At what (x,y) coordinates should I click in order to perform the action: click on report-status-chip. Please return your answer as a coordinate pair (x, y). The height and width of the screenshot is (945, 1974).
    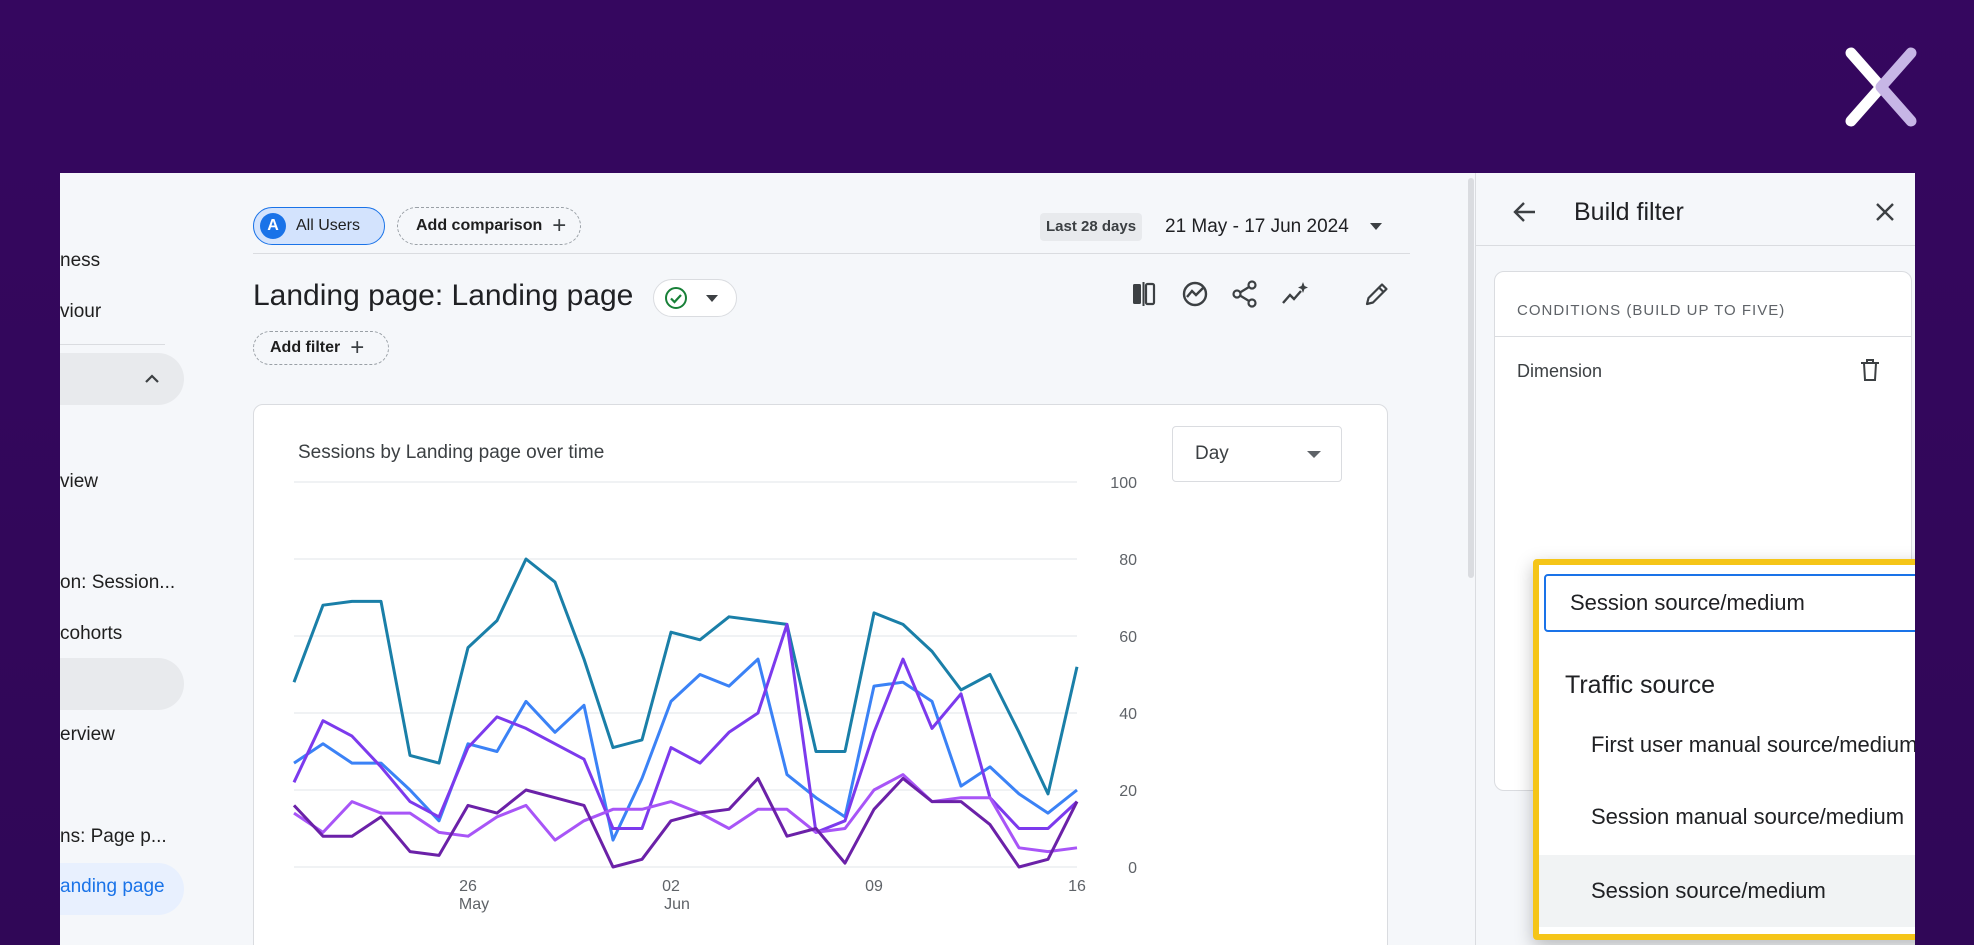
    Looking at the image, I should click on (695, 298).